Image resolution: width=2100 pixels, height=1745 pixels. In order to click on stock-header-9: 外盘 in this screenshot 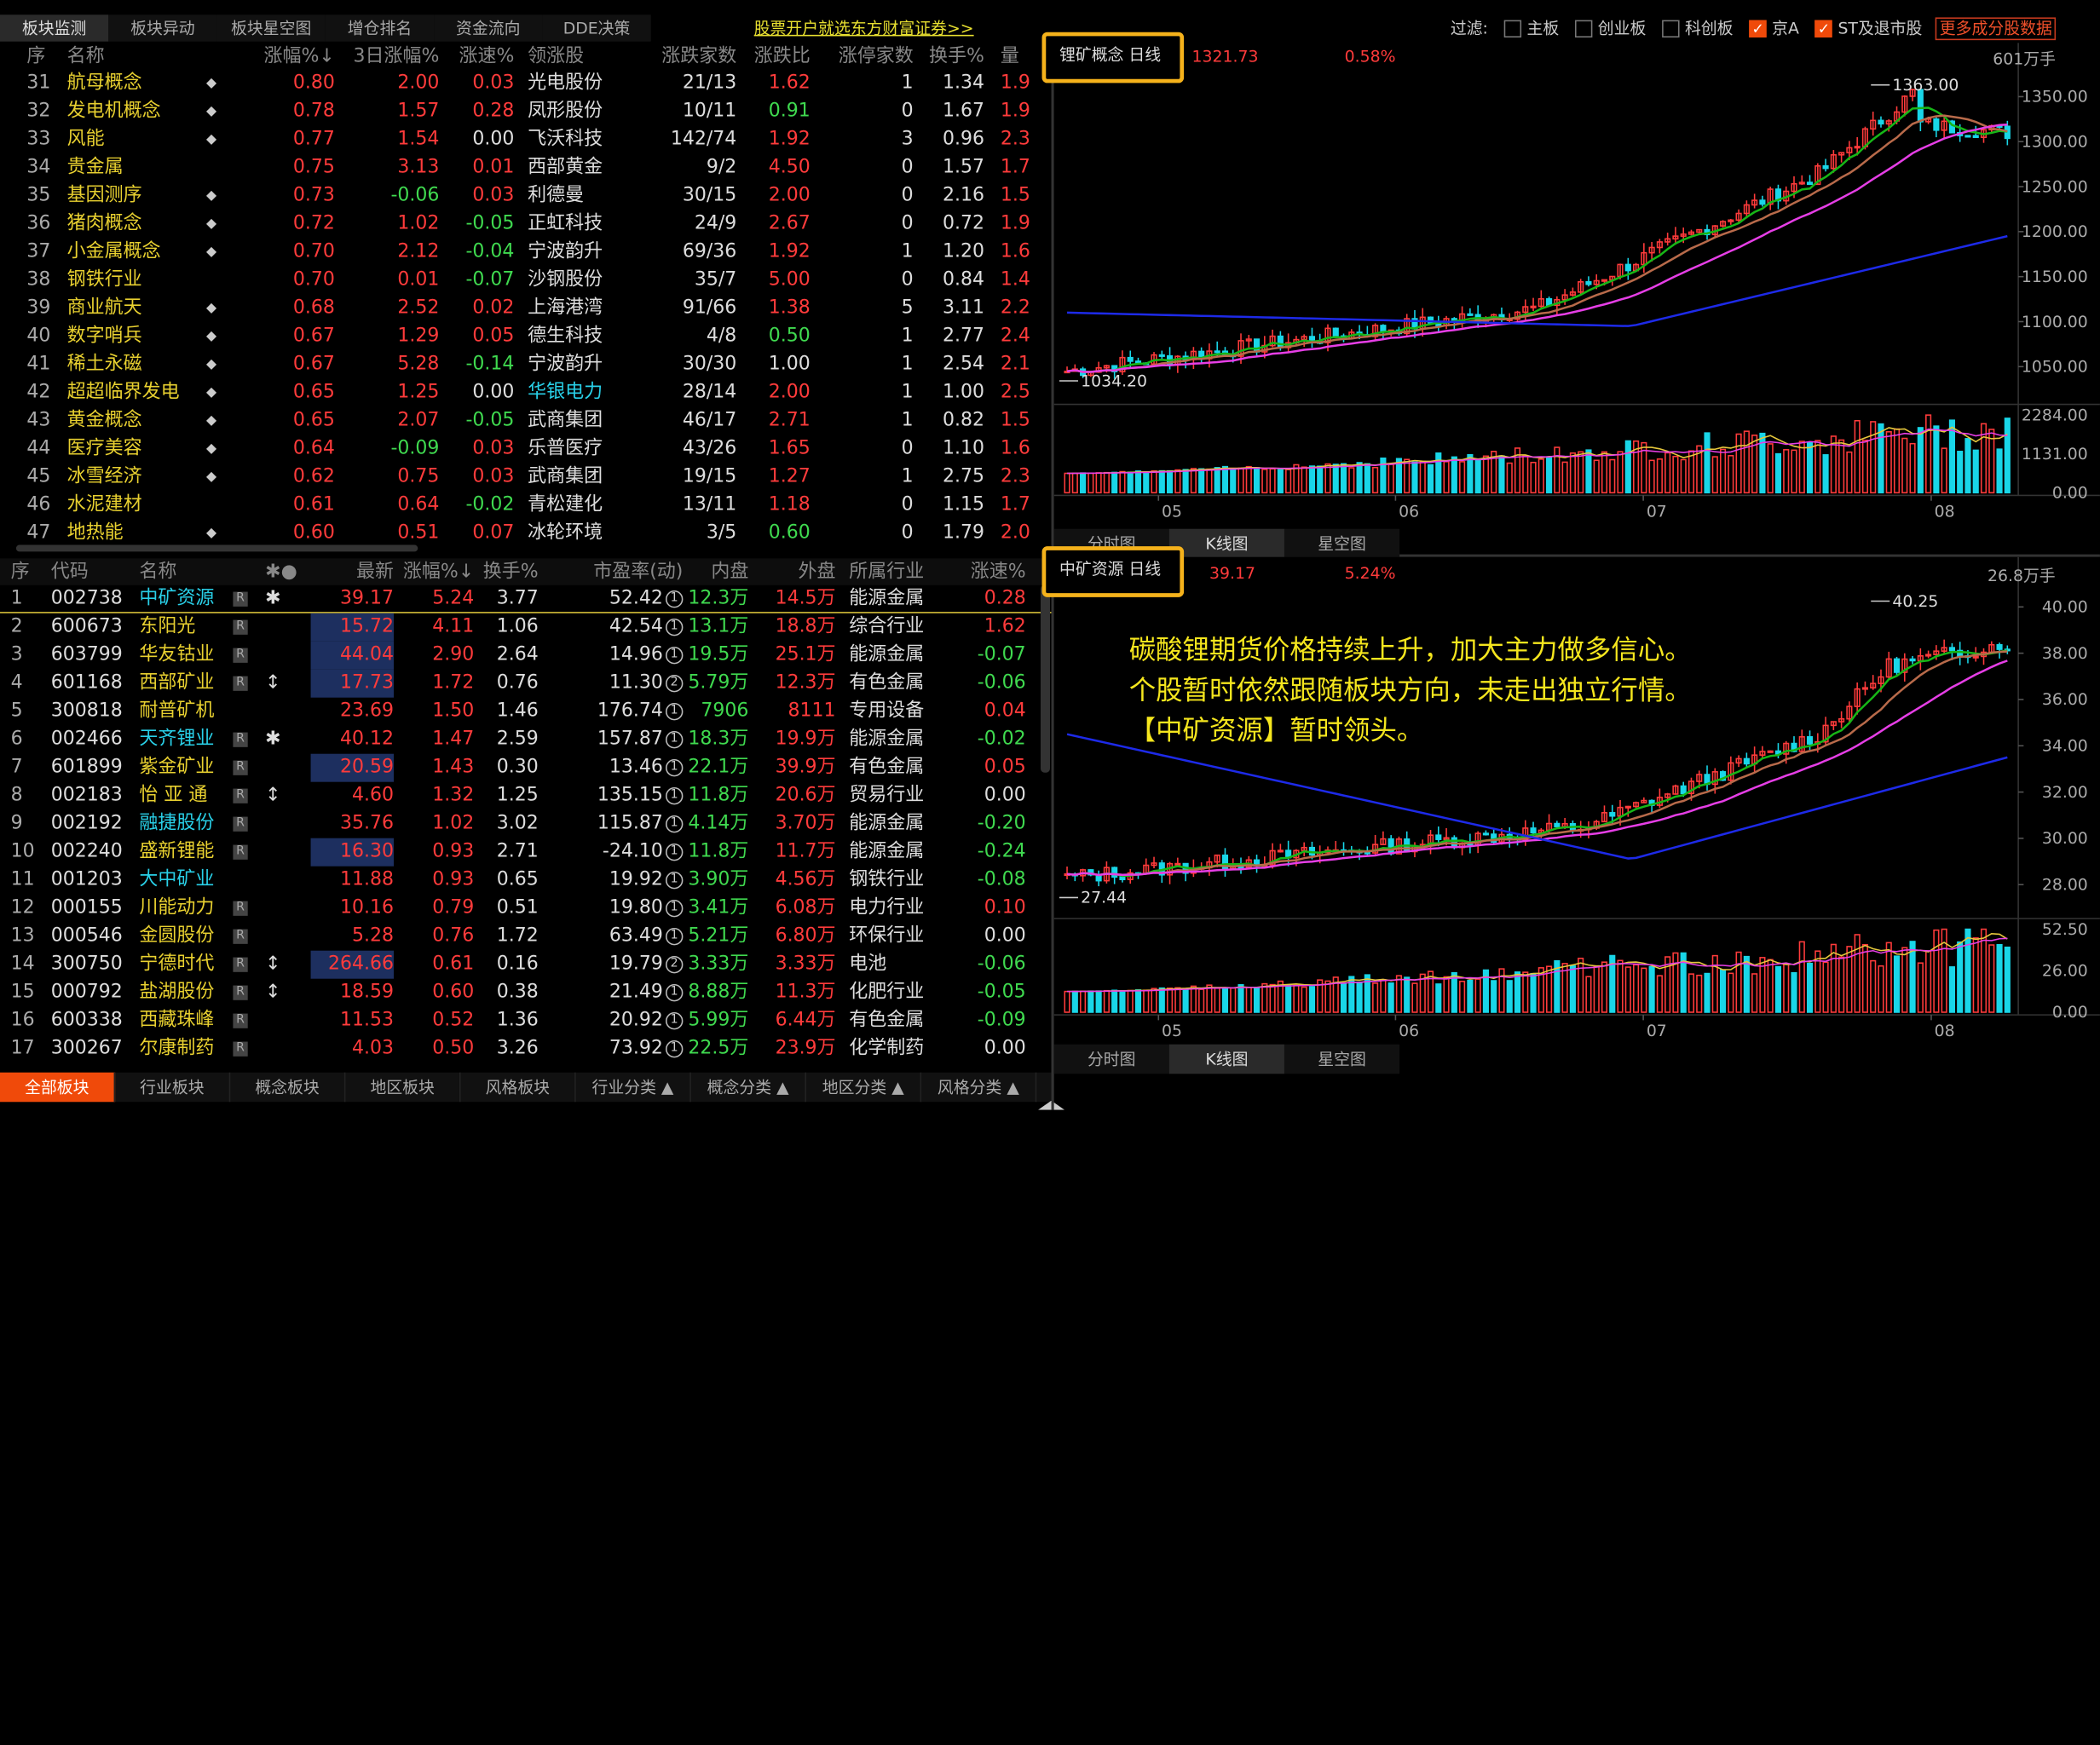, I will do `click(793, 571)`.